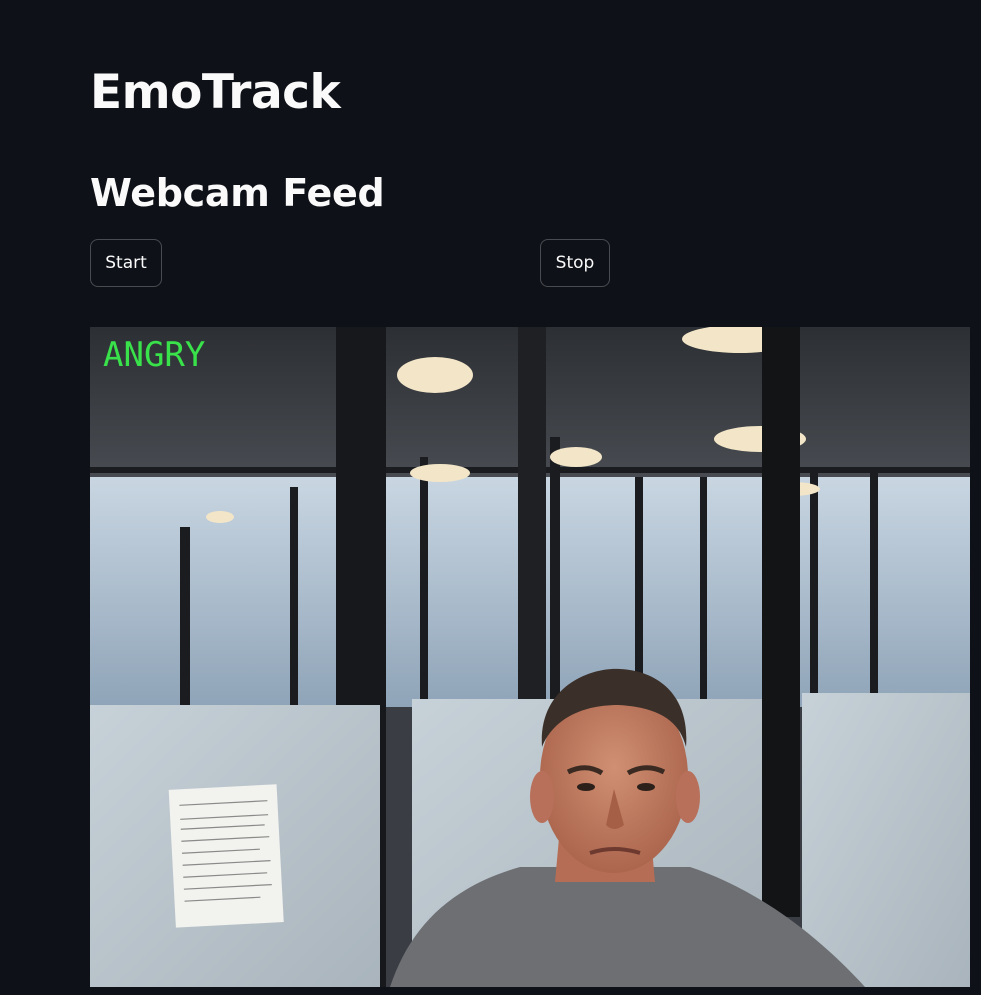 Image resolution: width=981 pixels, height=995 pixels. I want to click on stop-button: Stop, so click(575, 263).